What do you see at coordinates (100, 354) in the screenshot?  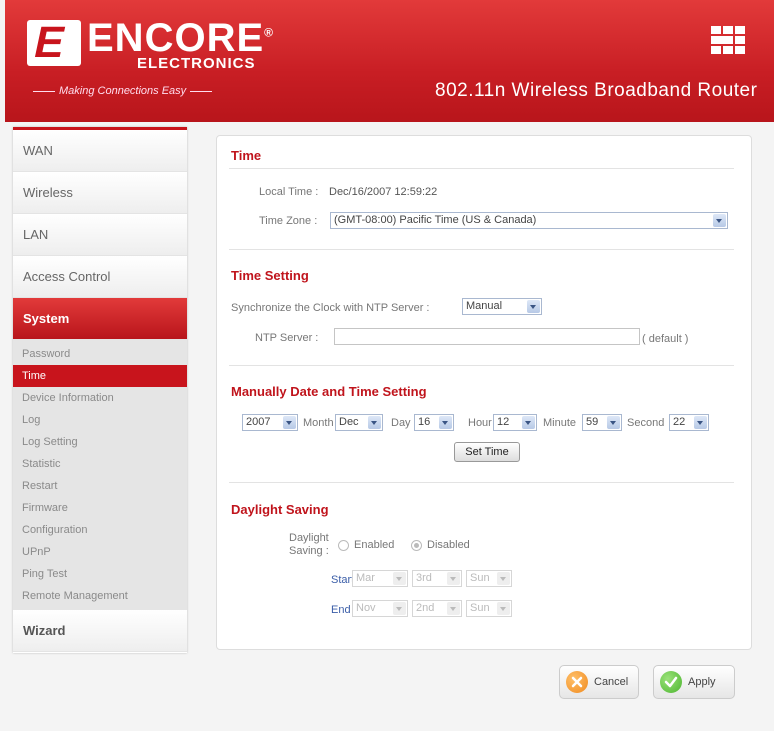 I see `submenu-item-password: Password` at bounding box center [100, 354].